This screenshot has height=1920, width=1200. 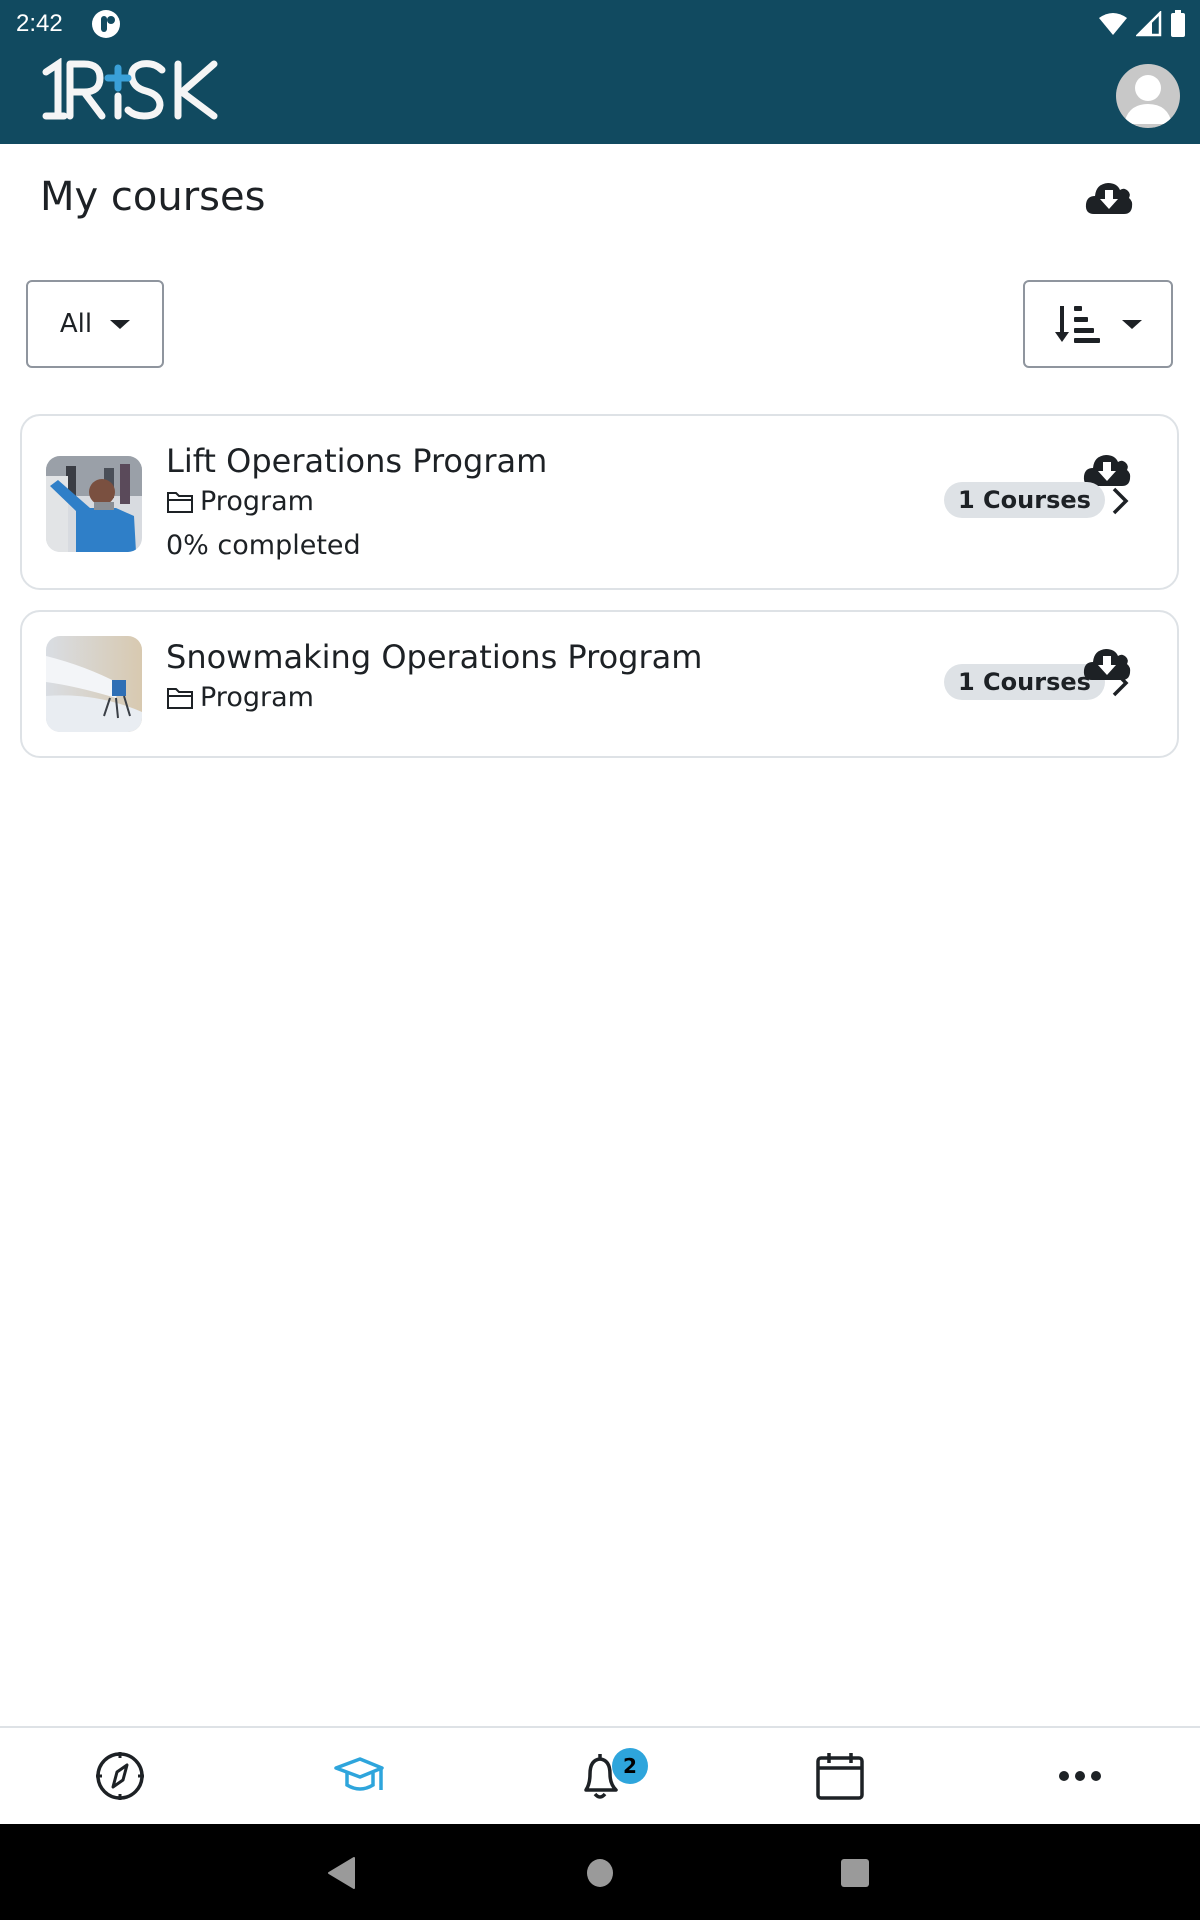 I want to click on course-progress: 0% completed, so click(x=263, y=545).